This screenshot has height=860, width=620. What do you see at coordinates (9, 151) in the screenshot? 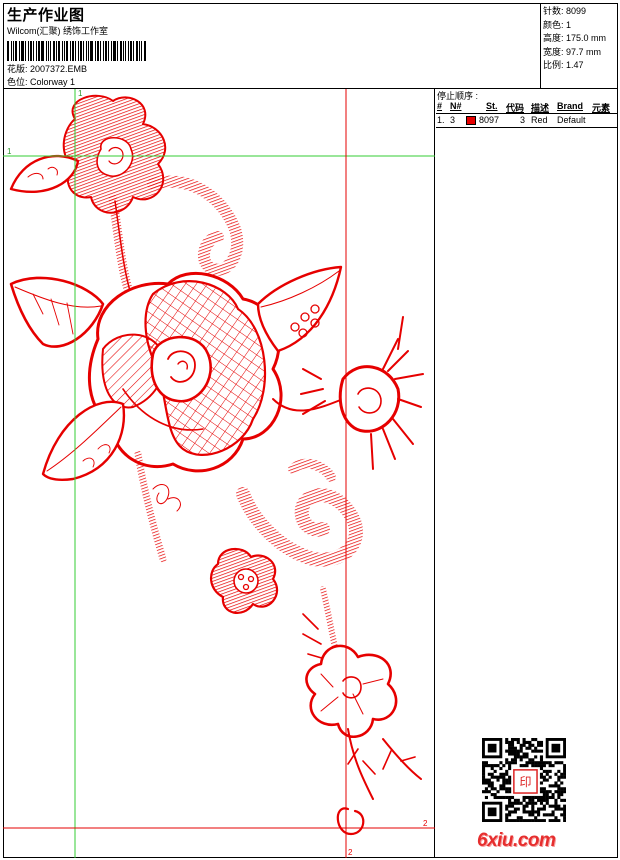
I see `marker-1-left: 1` at bounding box center [9, 151].